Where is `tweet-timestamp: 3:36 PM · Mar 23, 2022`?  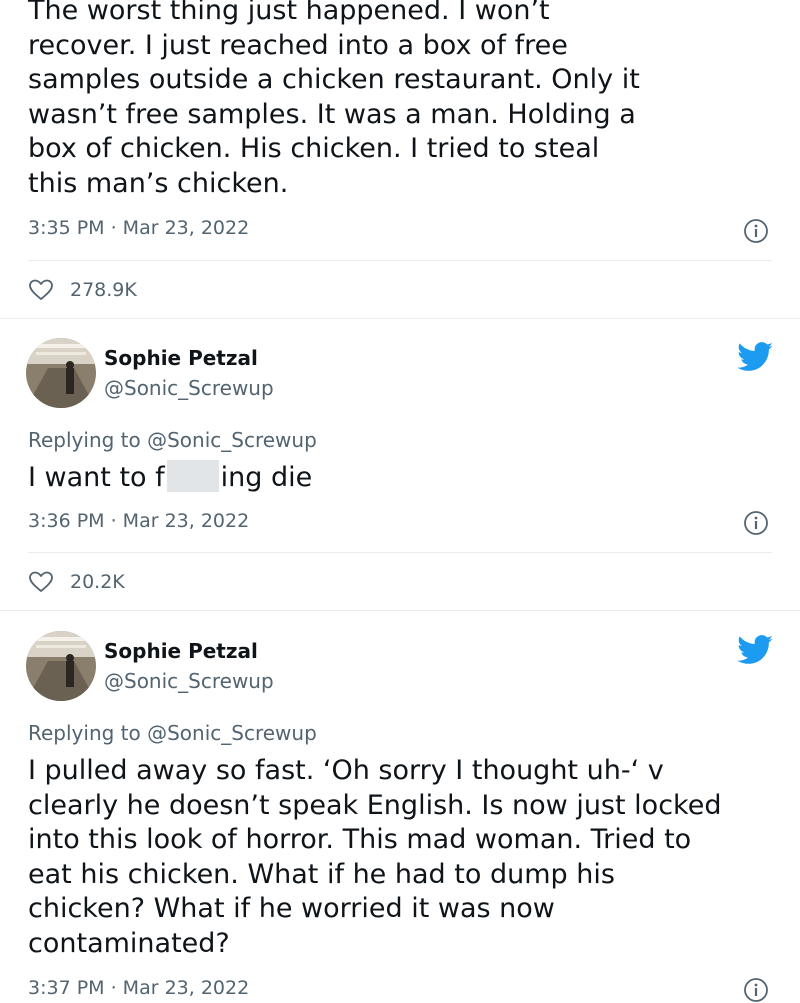
tweet-timestamp: 3:36 PM · Mar 23, 2022 is located at coordinates (138, 521).